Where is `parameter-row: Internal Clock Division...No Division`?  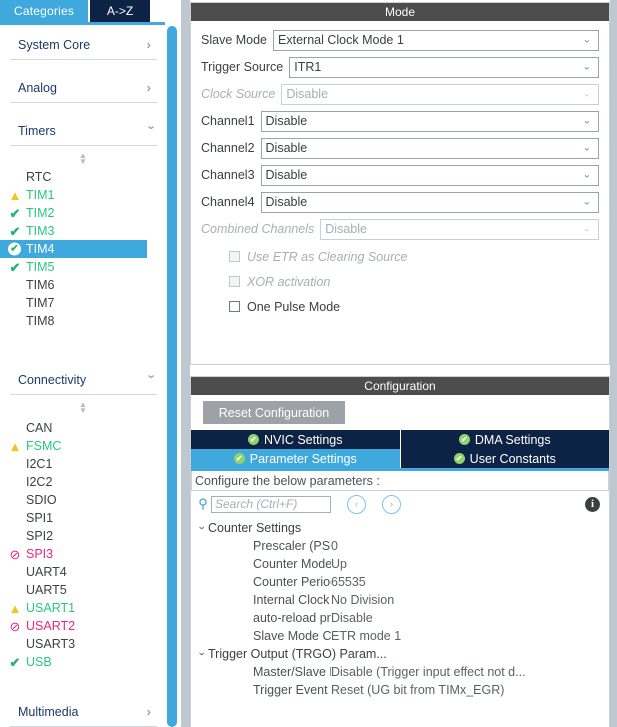 parameter-row: Internal Clock Division...No Division is located at coordinates (400, 600).